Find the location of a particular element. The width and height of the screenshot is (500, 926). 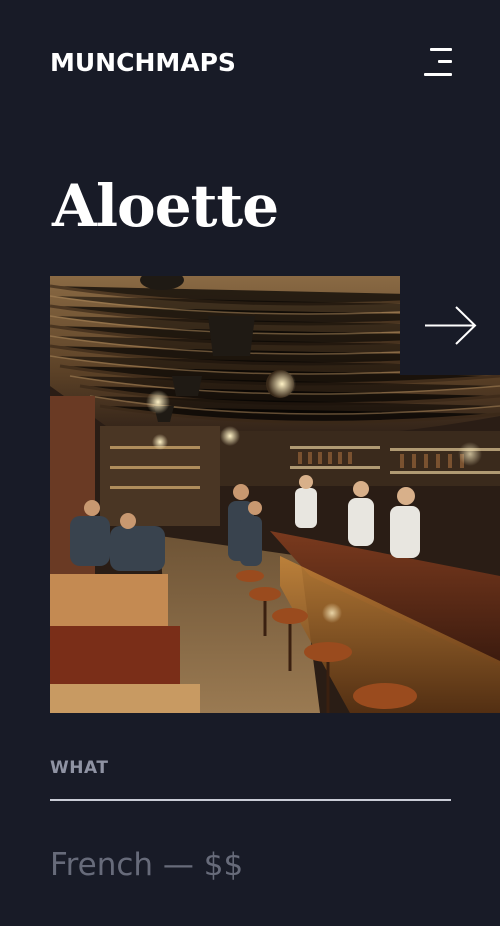

next-photo-button is located at coordinates (450, 325).